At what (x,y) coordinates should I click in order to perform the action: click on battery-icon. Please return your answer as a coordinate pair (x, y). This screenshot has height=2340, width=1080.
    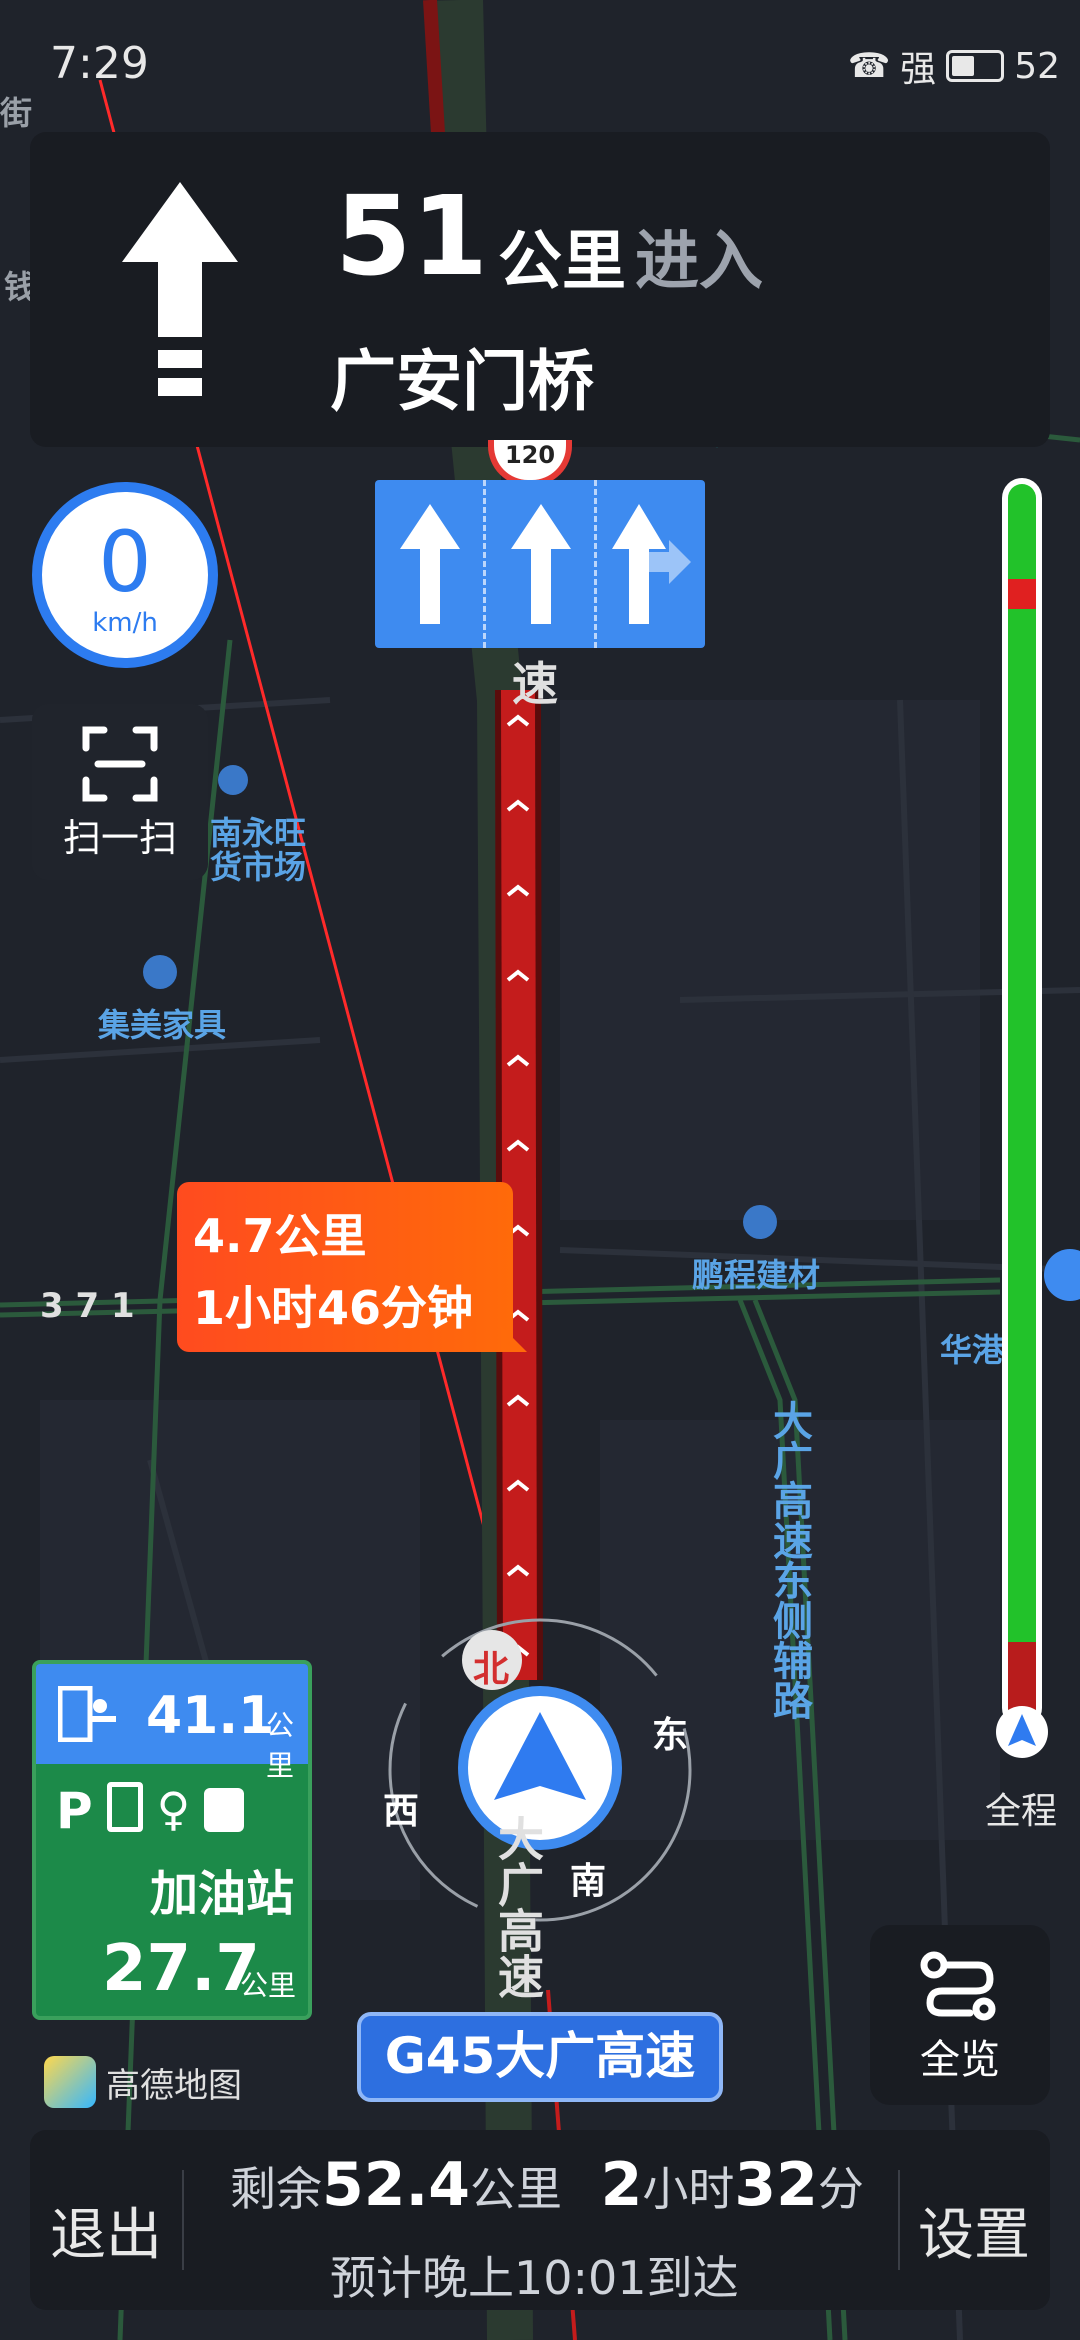
    Looking at the image, I should click on (975, 66).